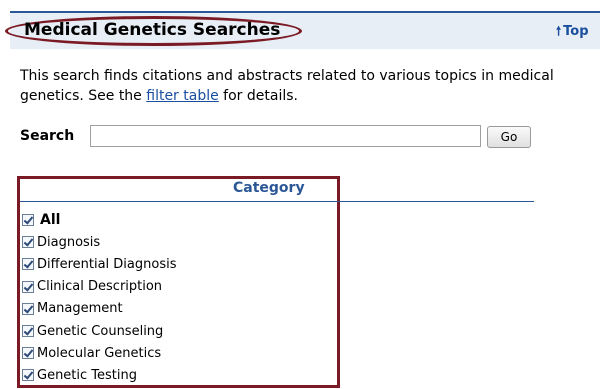 Image resolution: width=600 pixels, height=389 pixels. I want to click on category-item-label: Clinical Description, so click(100, 287).